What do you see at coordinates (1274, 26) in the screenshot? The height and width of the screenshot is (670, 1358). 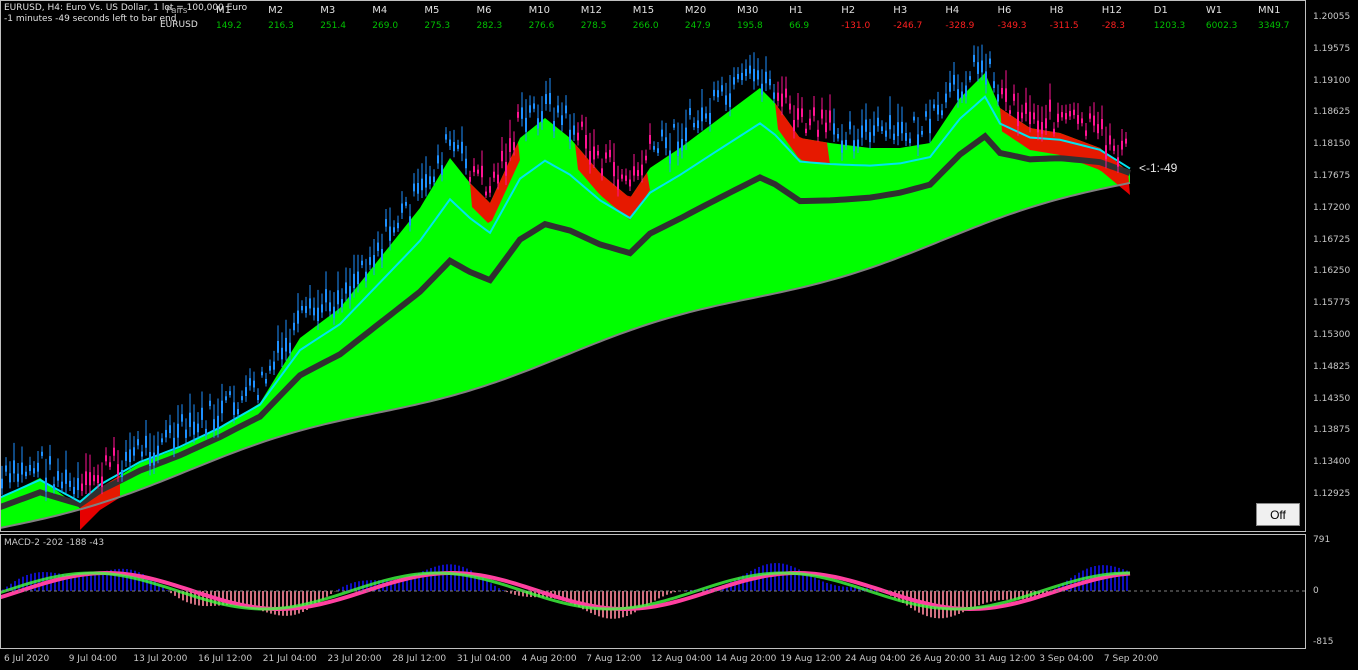 I see `tf-value-mn1: 3349.7` at bounding box center [1274, 26].